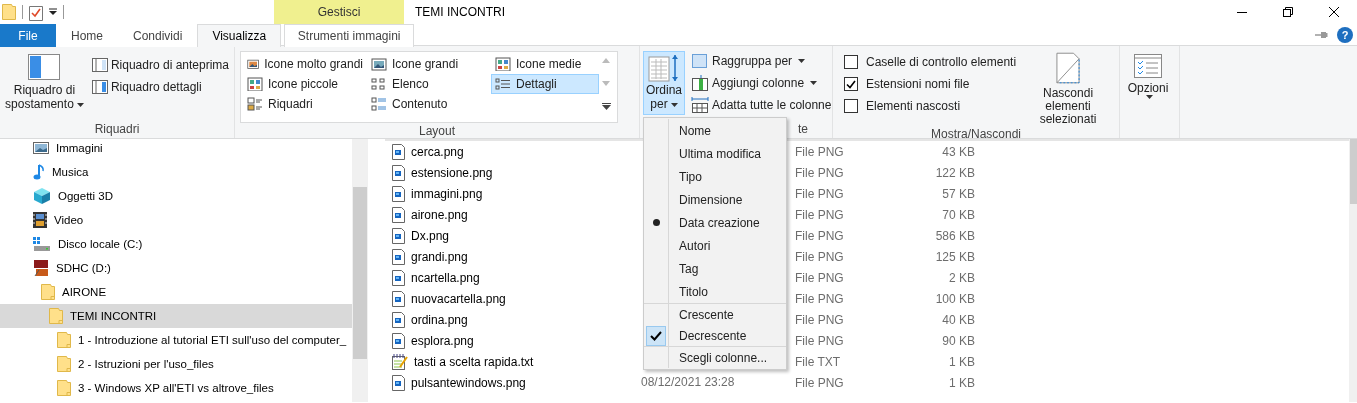 The height and width of the screenshot is (403, 1357). I want to click on group-label: te, so click(803, 129).